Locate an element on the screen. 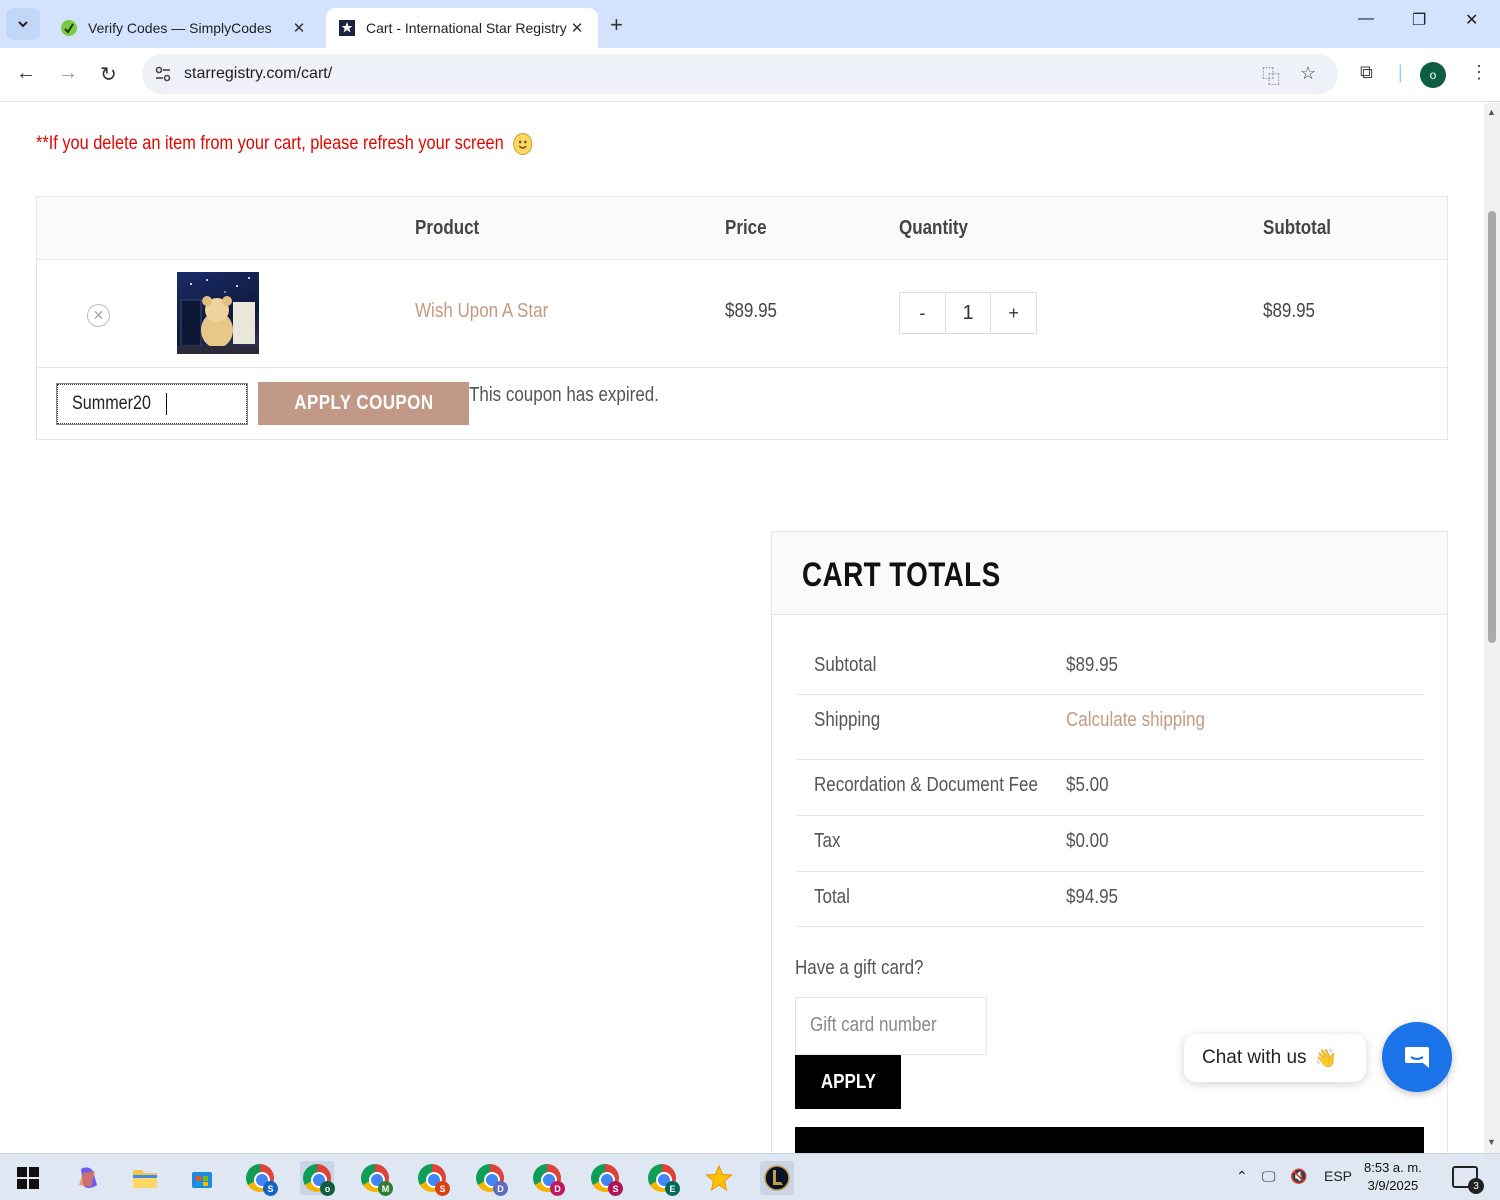  cart-totals-title: CART TOTALS is located at coordinates (901, 575).